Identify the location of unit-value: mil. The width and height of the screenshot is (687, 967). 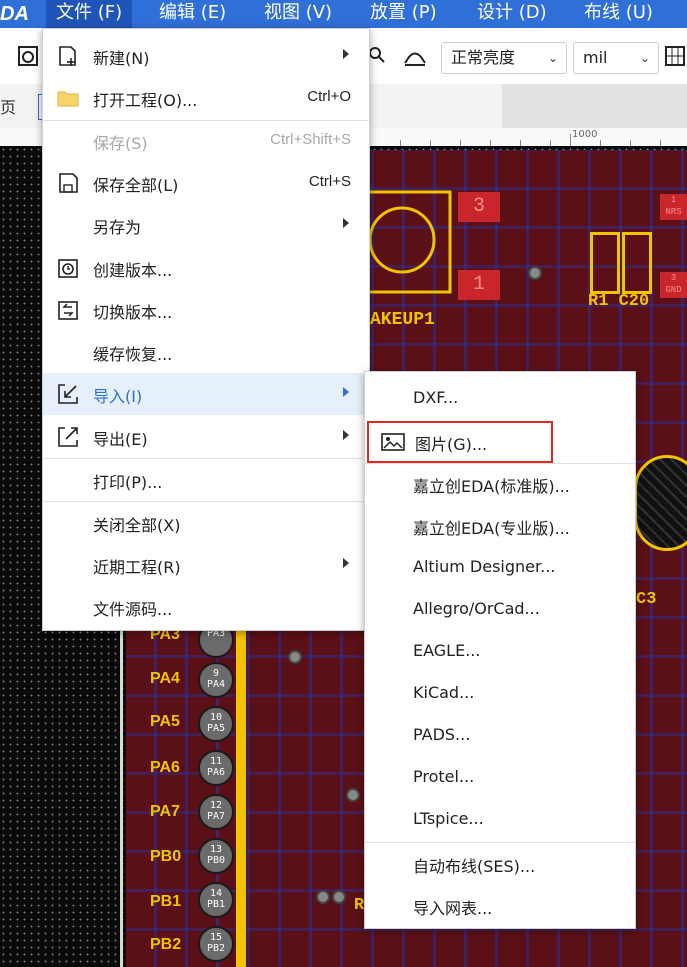
(595, 57).